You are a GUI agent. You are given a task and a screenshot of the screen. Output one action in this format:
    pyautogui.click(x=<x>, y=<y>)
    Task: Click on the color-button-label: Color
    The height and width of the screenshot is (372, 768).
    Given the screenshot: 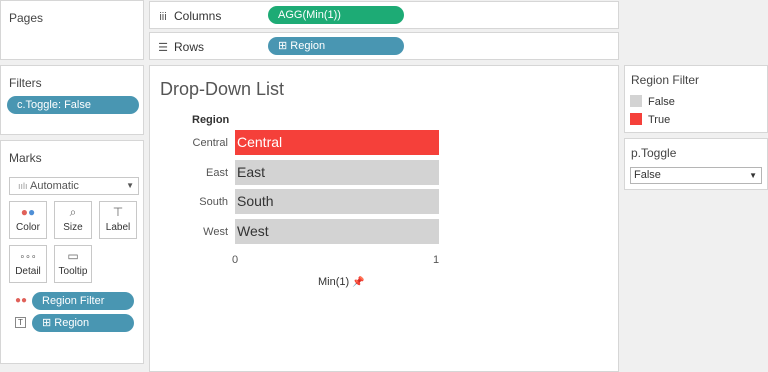 What is the action you would take?
    pyautogui.click(x=28, y=227)
    